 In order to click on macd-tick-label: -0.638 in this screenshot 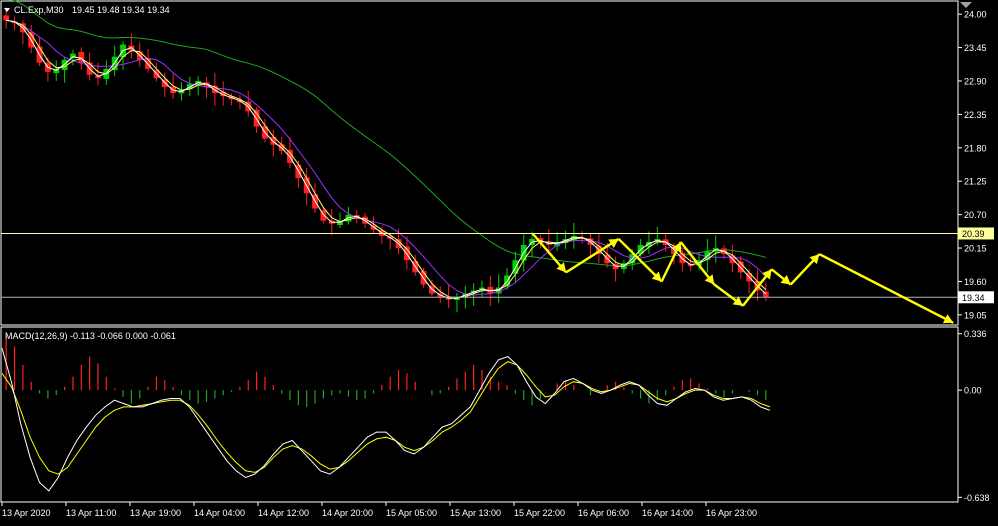, I will do `click(977, 498)`.